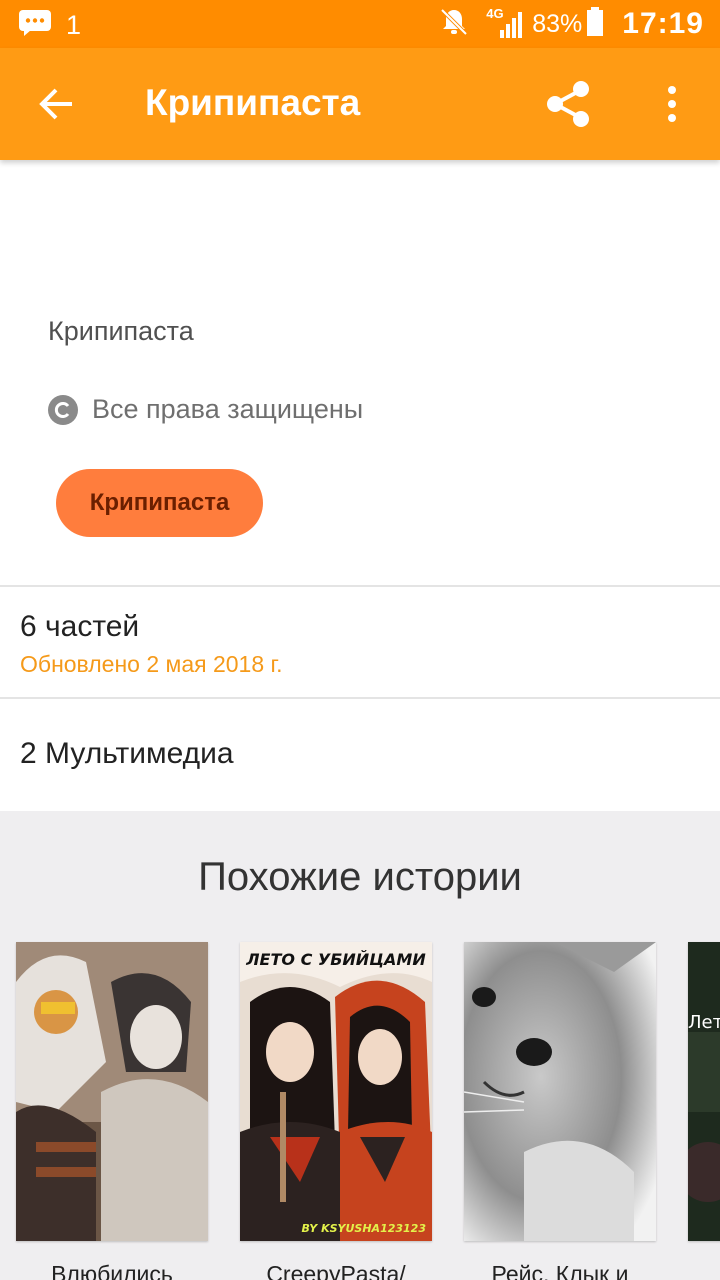 The width and height of the screenshot is (720, 1280). What do you see at coordinates (112, 1270) in the screenshot?
I see `story-title-1: Влюбились` at bounding box center [112, 1270].